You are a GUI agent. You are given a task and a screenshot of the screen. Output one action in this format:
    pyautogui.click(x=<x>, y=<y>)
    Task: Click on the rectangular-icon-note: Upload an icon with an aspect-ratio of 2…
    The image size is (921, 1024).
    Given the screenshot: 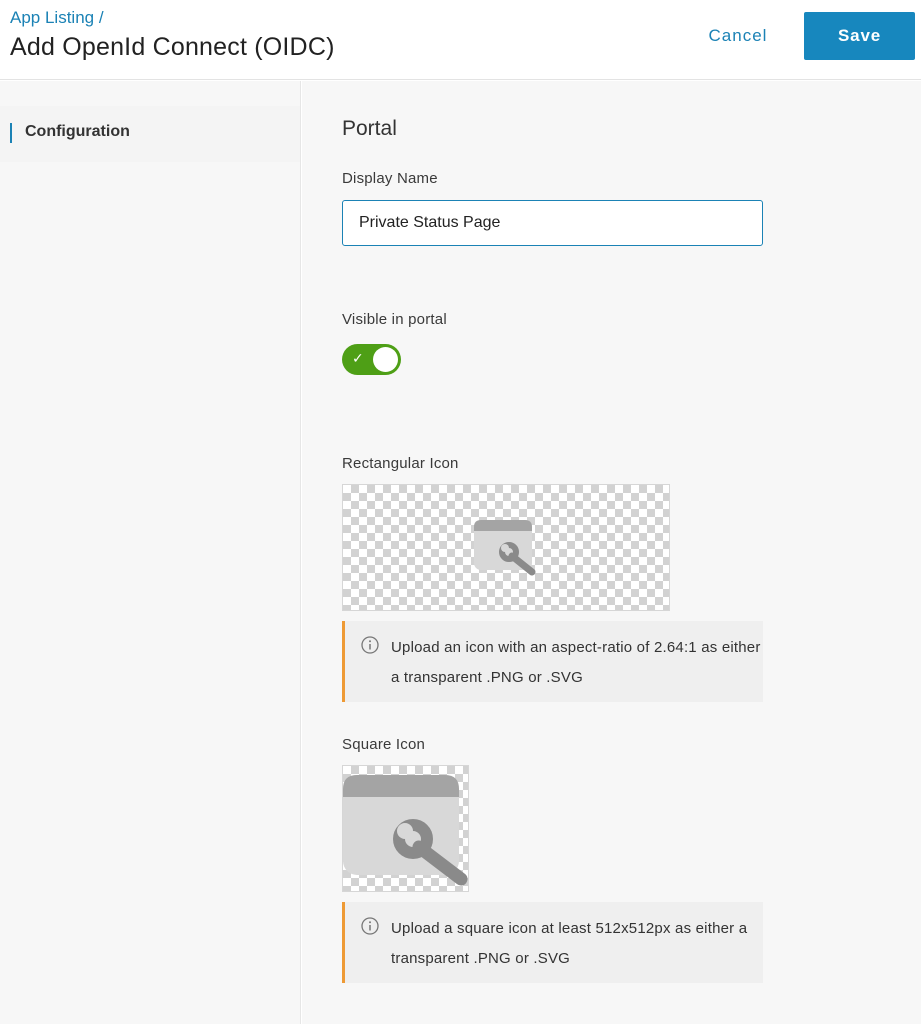 What is the action you would take?
    pyautogui.click(x=552, y=661)
    